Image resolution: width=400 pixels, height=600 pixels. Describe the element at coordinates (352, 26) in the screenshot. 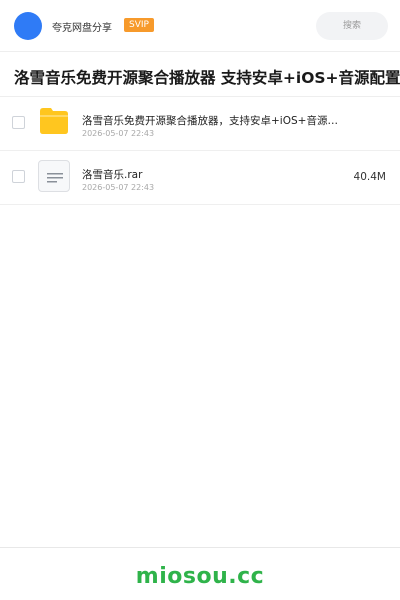

I see `search-button: 搜索` at that location.